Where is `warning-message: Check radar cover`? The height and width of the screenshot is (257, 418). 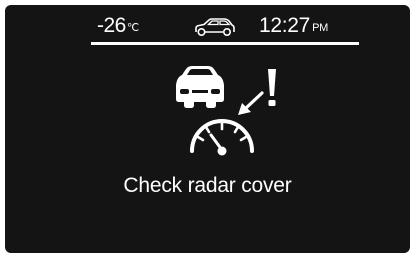
warning-message: Check radar cover is located at coordinates (207, 185).